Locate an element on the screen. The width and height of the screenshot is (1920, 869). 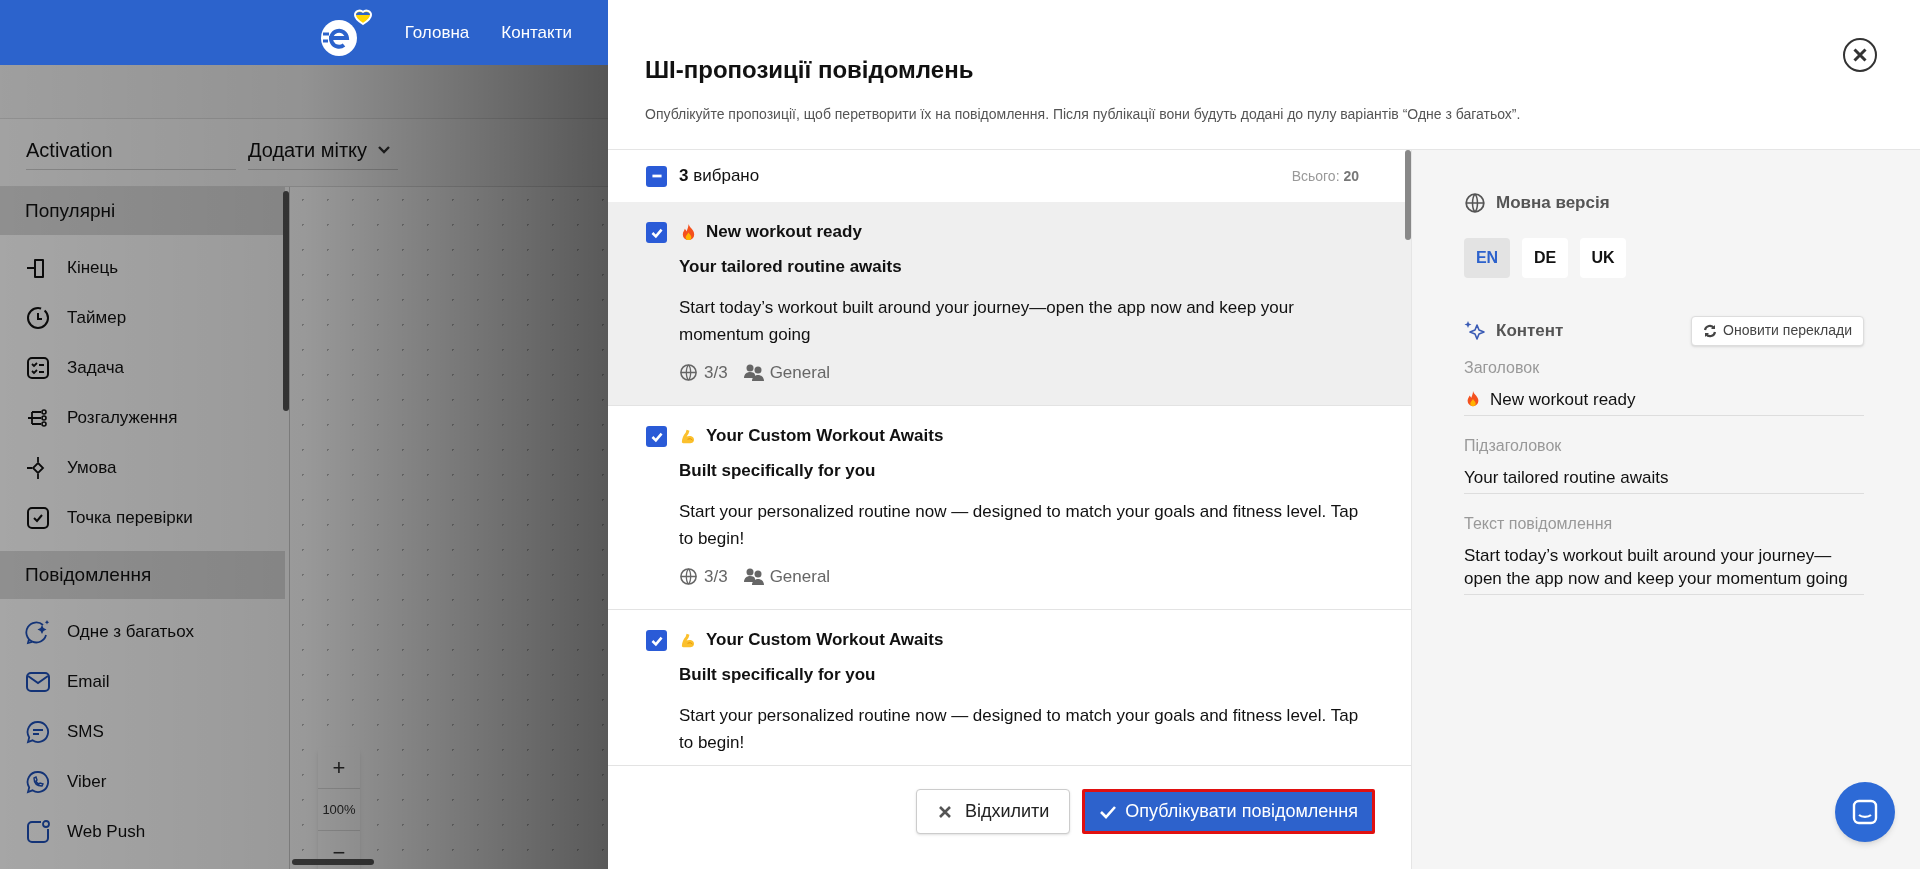
checklist-icon is located at coordinates (38, 368).